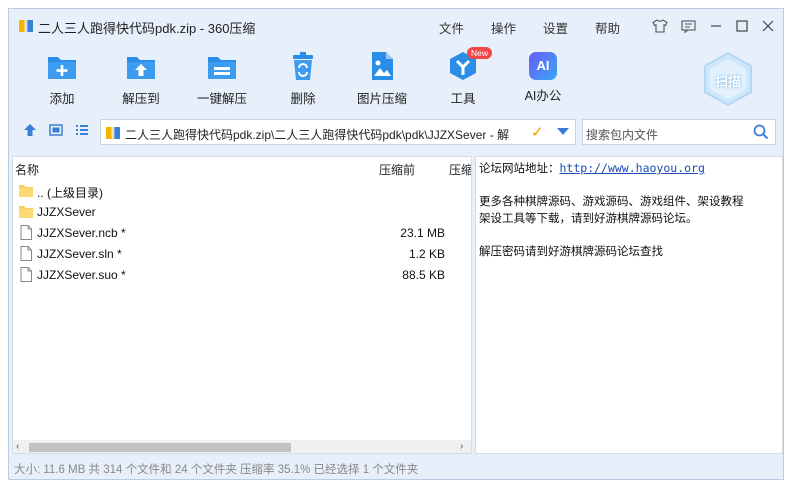 The height and width of the screenshot is (488, 794). What do you see at coordinates (423, 275) in the screenshot?
I see `file-size: 88.5 KB` at bounding box center [423, 275].